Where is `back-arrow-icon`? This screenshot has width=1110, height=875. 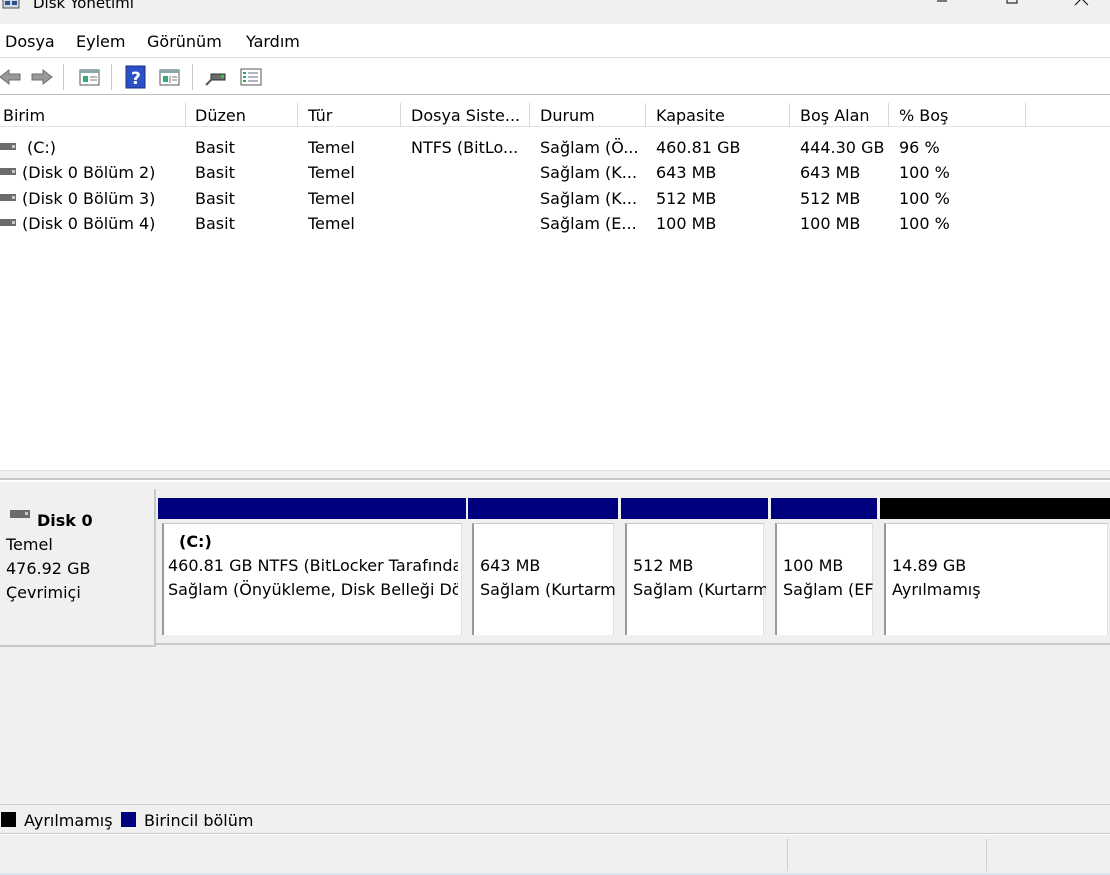 back-arrow-icon is located at coordinates (10, 77).